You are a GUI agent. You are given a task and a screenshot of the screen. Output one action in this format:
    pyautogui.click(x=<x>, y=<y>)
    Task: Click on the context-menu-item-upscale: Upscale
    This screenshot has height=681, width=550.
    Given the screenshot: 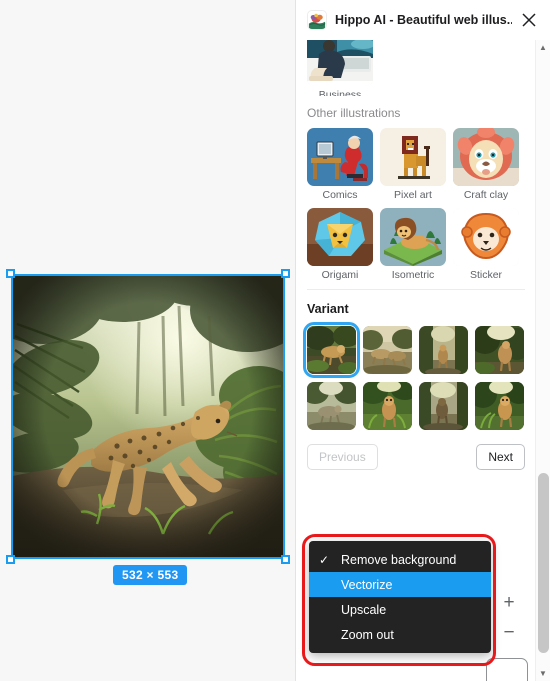 What is the action you would take?
    pyautogui.click(x=400, y=609)
    